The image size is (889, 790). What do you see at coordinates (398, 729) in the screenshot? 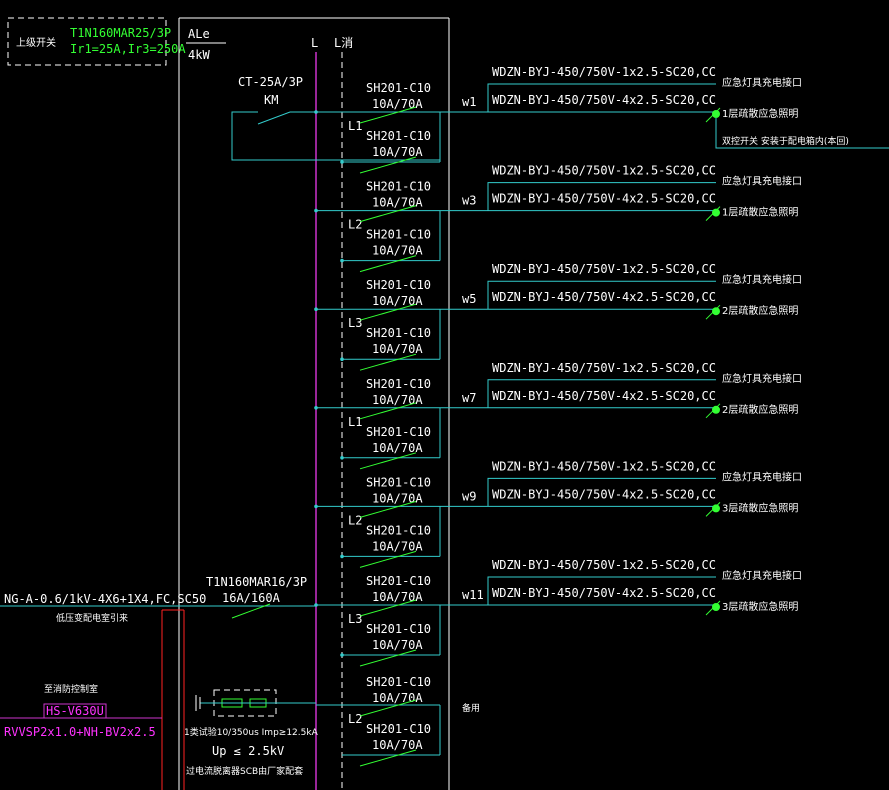
I see `spare-breaker-b: SH201-C10` at bounding box center [398, 729].